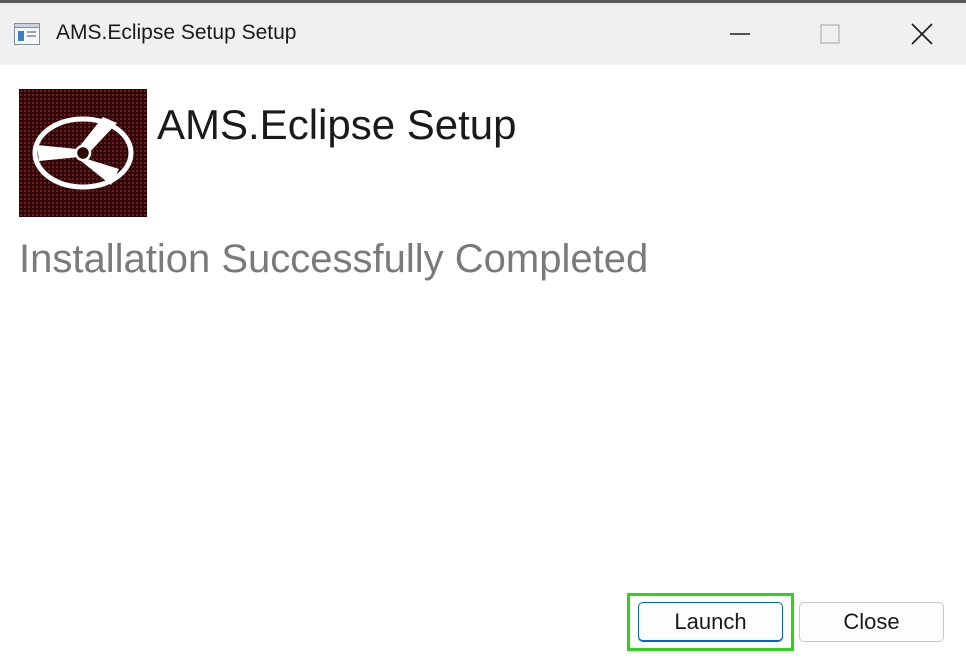  I want to click on minimize-button, so click(740, 34).